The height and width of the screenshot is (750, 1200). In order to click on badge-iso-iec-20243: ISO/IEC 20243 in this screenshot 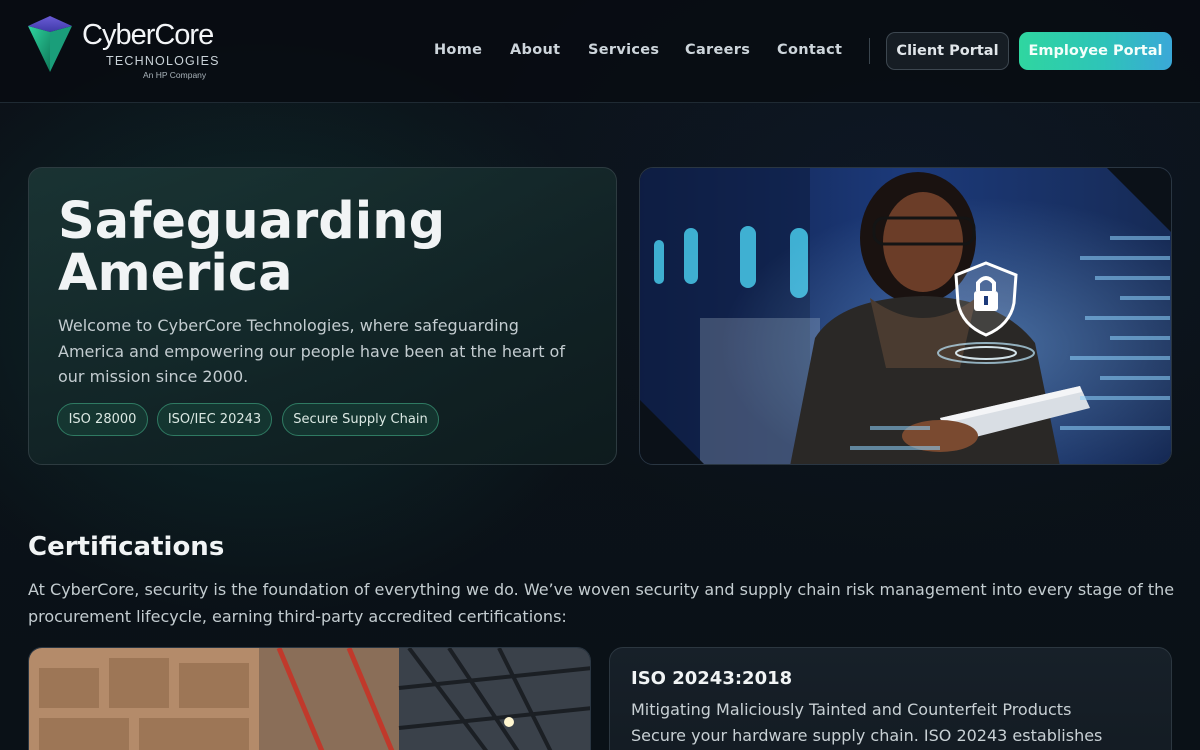, I will do `click(214, 419)`.